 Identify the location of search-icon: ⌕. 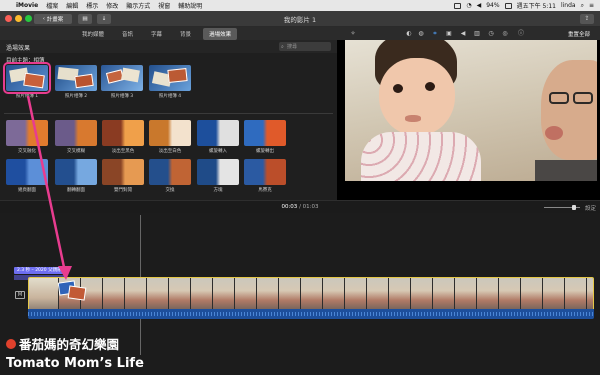
(582, 6).